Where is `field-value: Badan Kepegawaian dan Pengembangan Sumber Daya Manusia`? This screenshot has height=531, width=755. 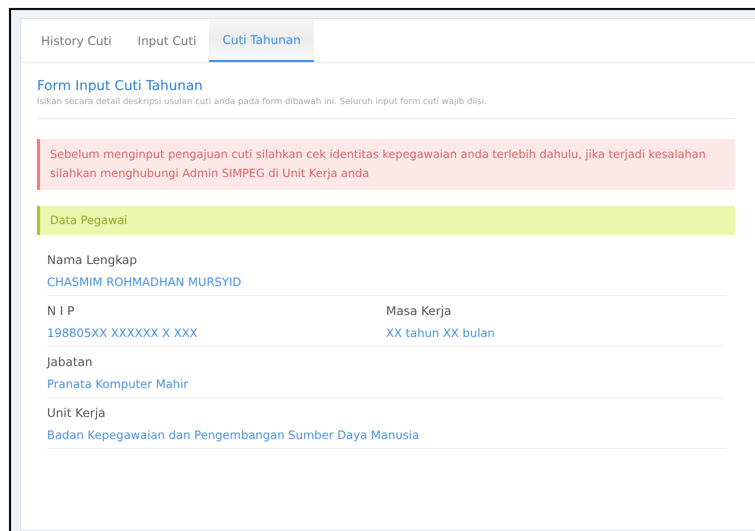
field-value: Badan Kepegawaian dan Pengembangan Sumber Daya Manusia is located at coordinates (233, 435).